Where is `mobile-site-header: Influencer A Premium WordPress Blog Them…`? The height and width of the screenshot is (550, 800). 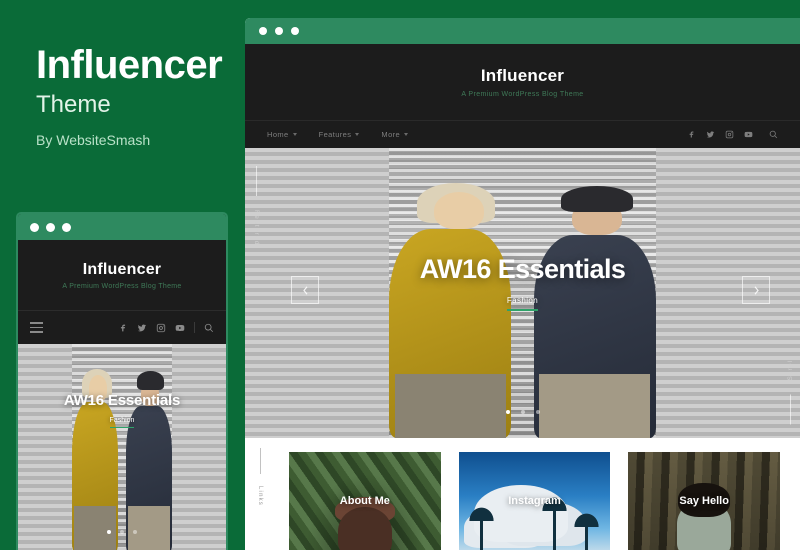 mobile-site-header: Influencer A Premium WordPress Blog Them… is located at coordinates (122, 275).